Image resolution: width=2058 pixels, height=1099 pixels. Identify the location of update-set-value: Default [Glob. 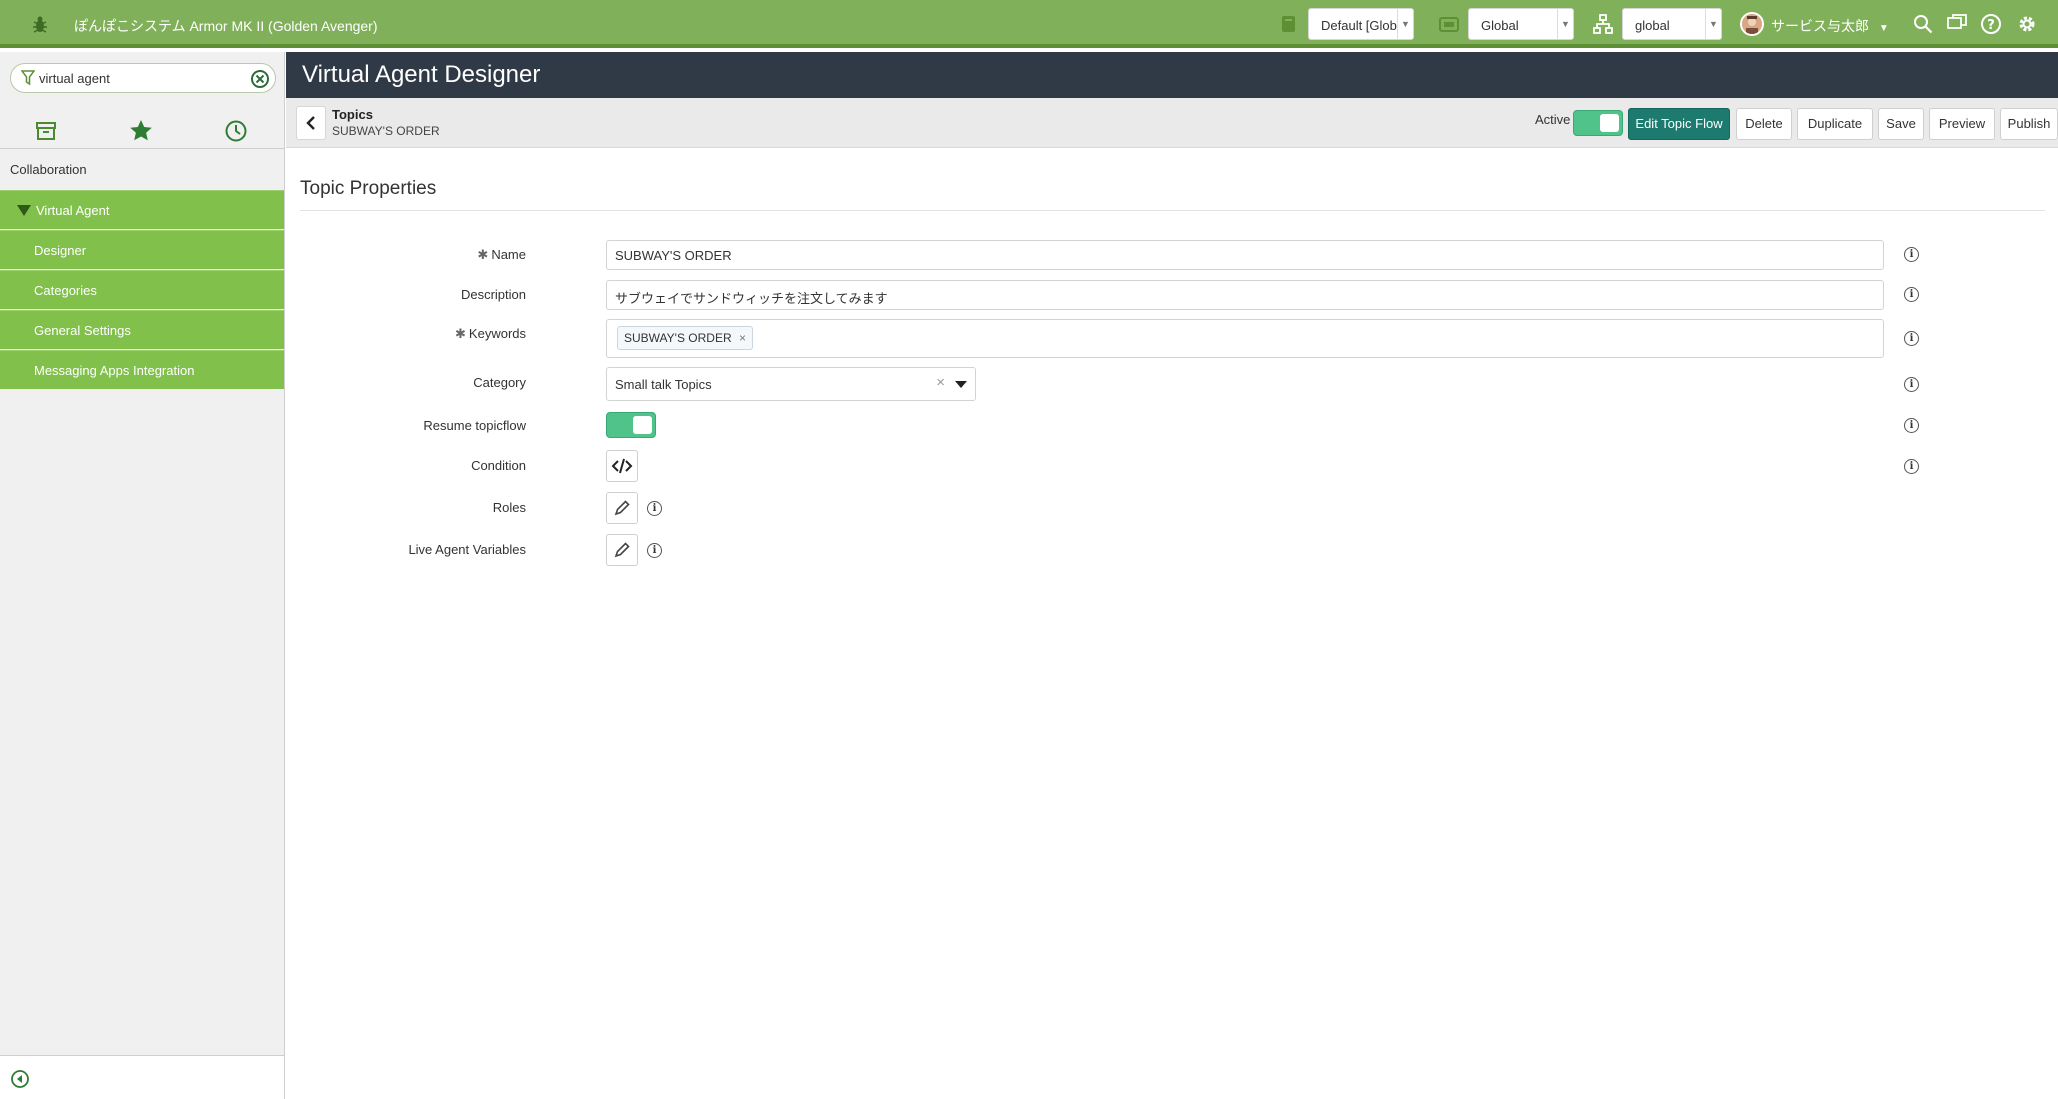
(1359, 25).